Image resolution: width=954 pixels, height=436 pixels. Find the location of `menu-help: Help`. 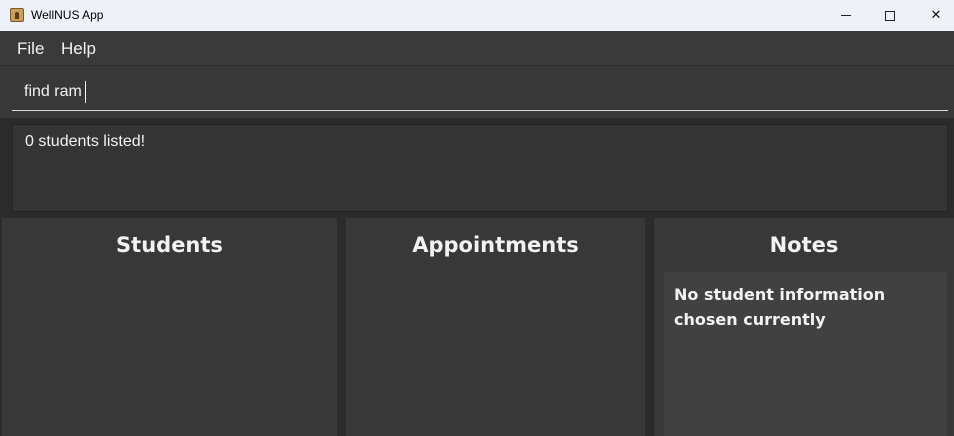

menu-help: Help is located at coordinates (78, 48).